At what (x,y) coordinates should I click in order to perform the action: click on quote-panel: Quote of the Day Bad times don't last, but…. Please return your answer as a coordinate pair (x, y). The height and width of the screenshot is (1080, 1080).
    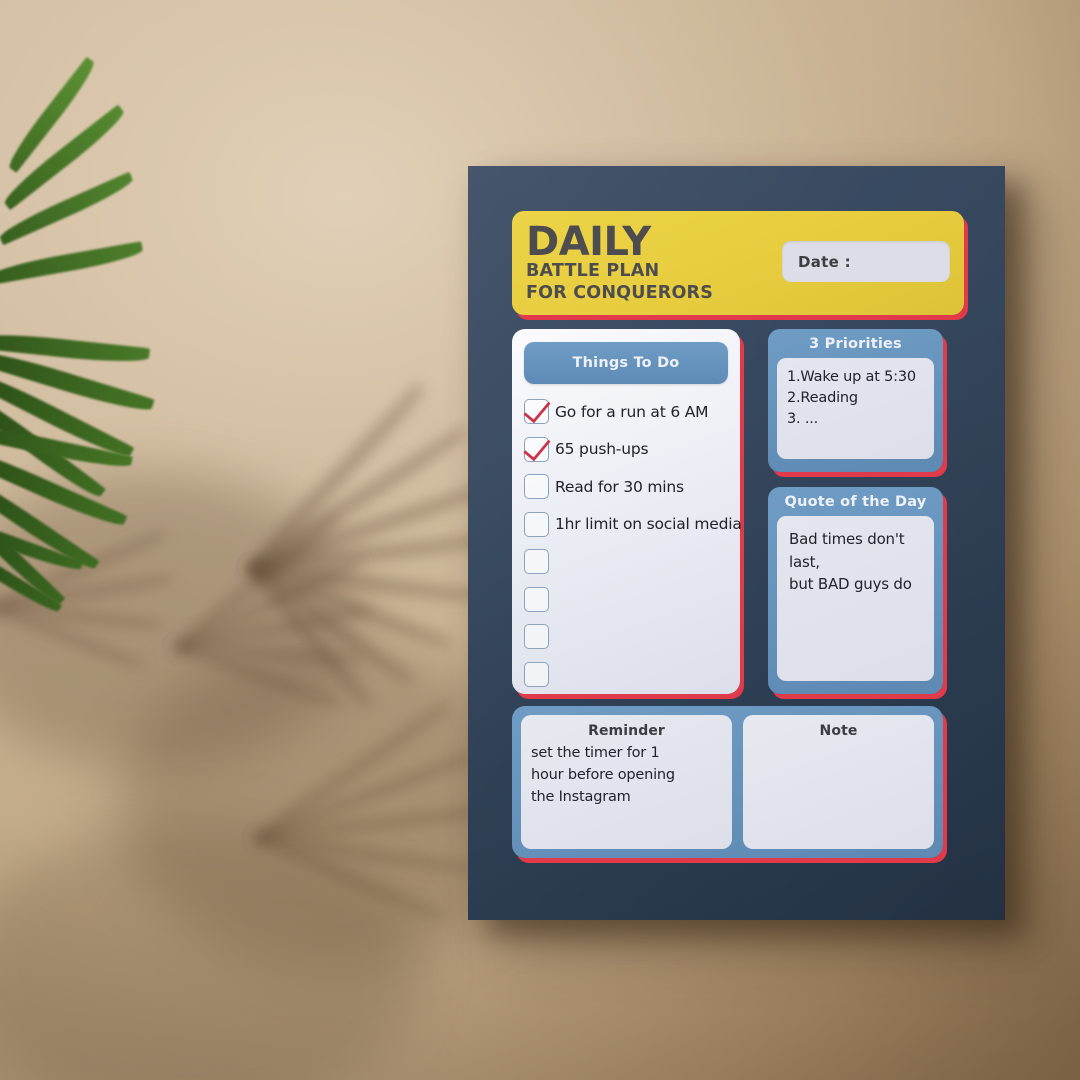
    Looking at the image, I should click on (855, 590).